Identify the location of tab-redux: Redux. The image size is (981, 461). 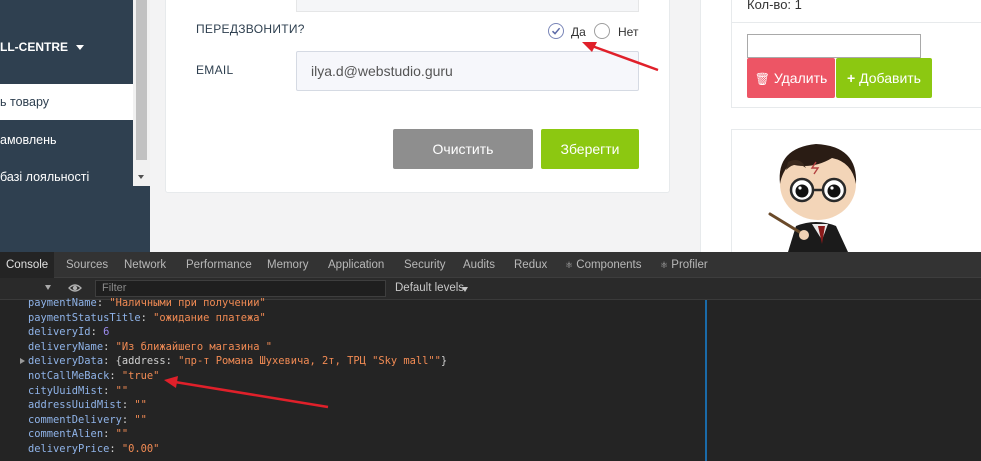
(530, 265).